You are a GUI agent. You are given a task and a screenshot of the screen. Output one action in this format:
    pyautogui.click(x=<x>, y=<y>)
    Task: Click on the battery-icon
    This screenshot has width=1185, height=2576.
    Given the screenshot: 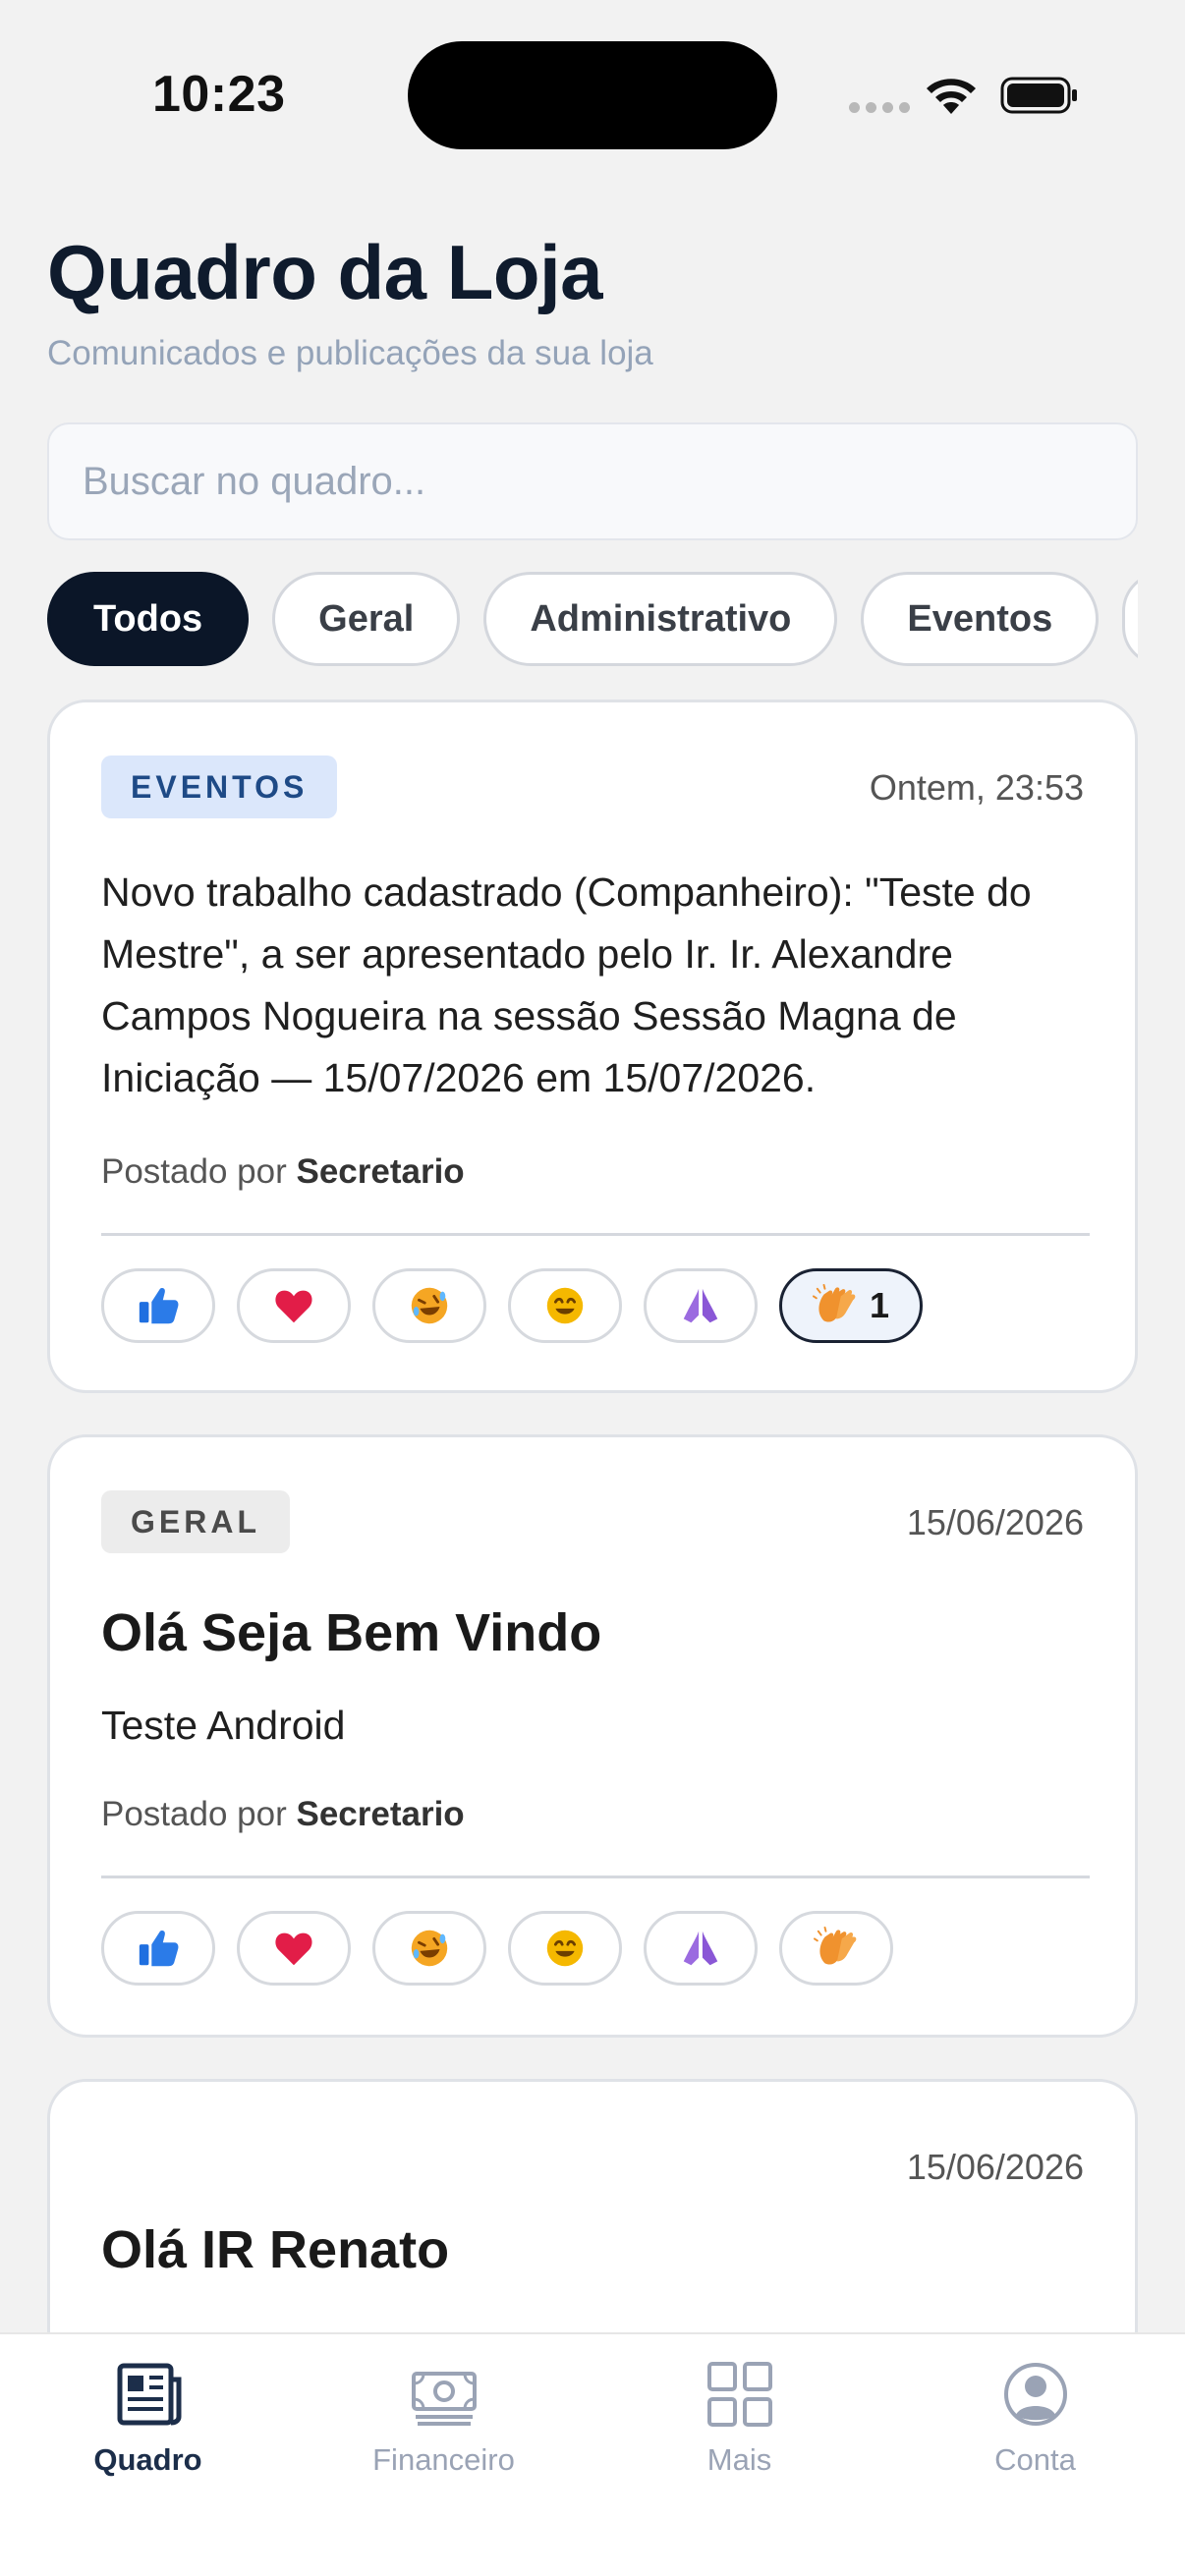 What is the action you would take?
    pyautogui.click(x=1038, y=95)
    